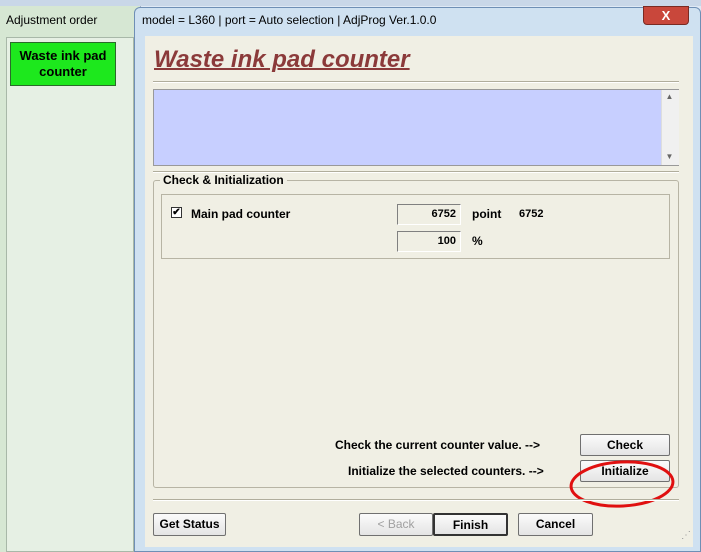 Image resolution: width=701 pixels, height=552 pixels. Describe the element at coordinates (555, 524) in the screenshot. I see `cancel-button: Cancel` at that location.